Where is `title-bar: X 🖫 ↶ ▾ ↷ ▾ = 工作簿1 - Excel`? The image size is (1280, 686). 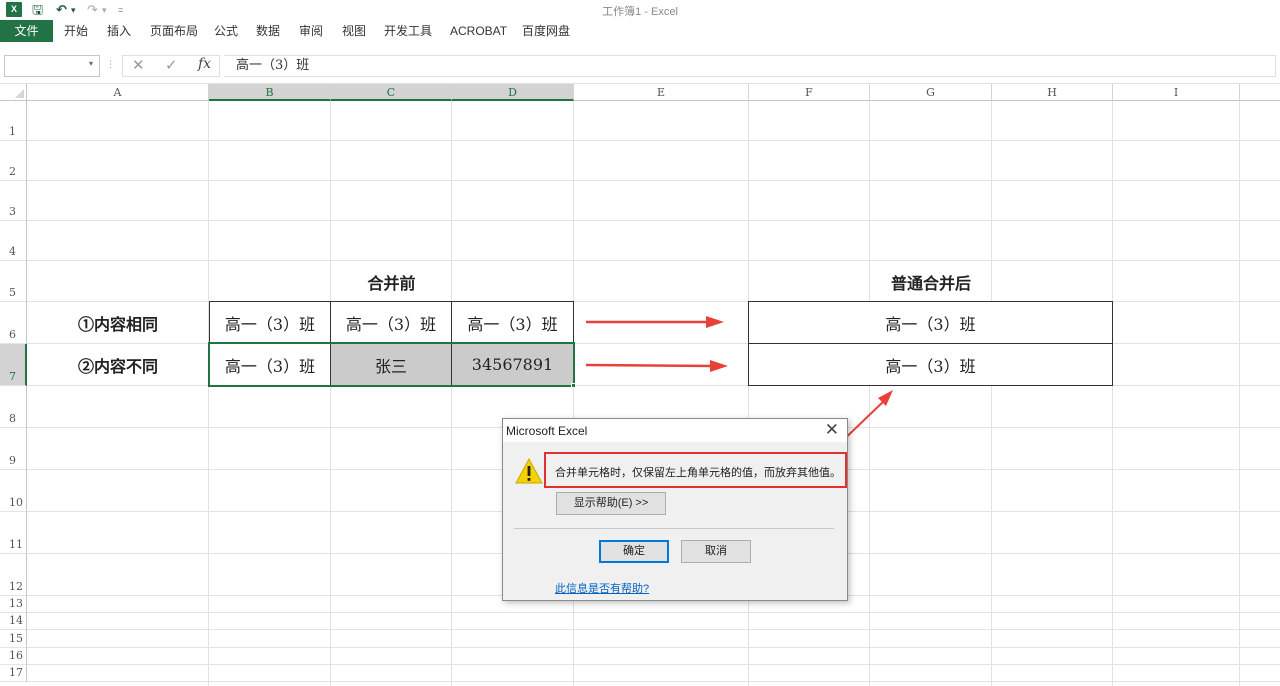
title-bar: X 🖫 ↶ ▾ ↷ ▾ = 工作簿1 - Excel is located at coordinates (640, 10).